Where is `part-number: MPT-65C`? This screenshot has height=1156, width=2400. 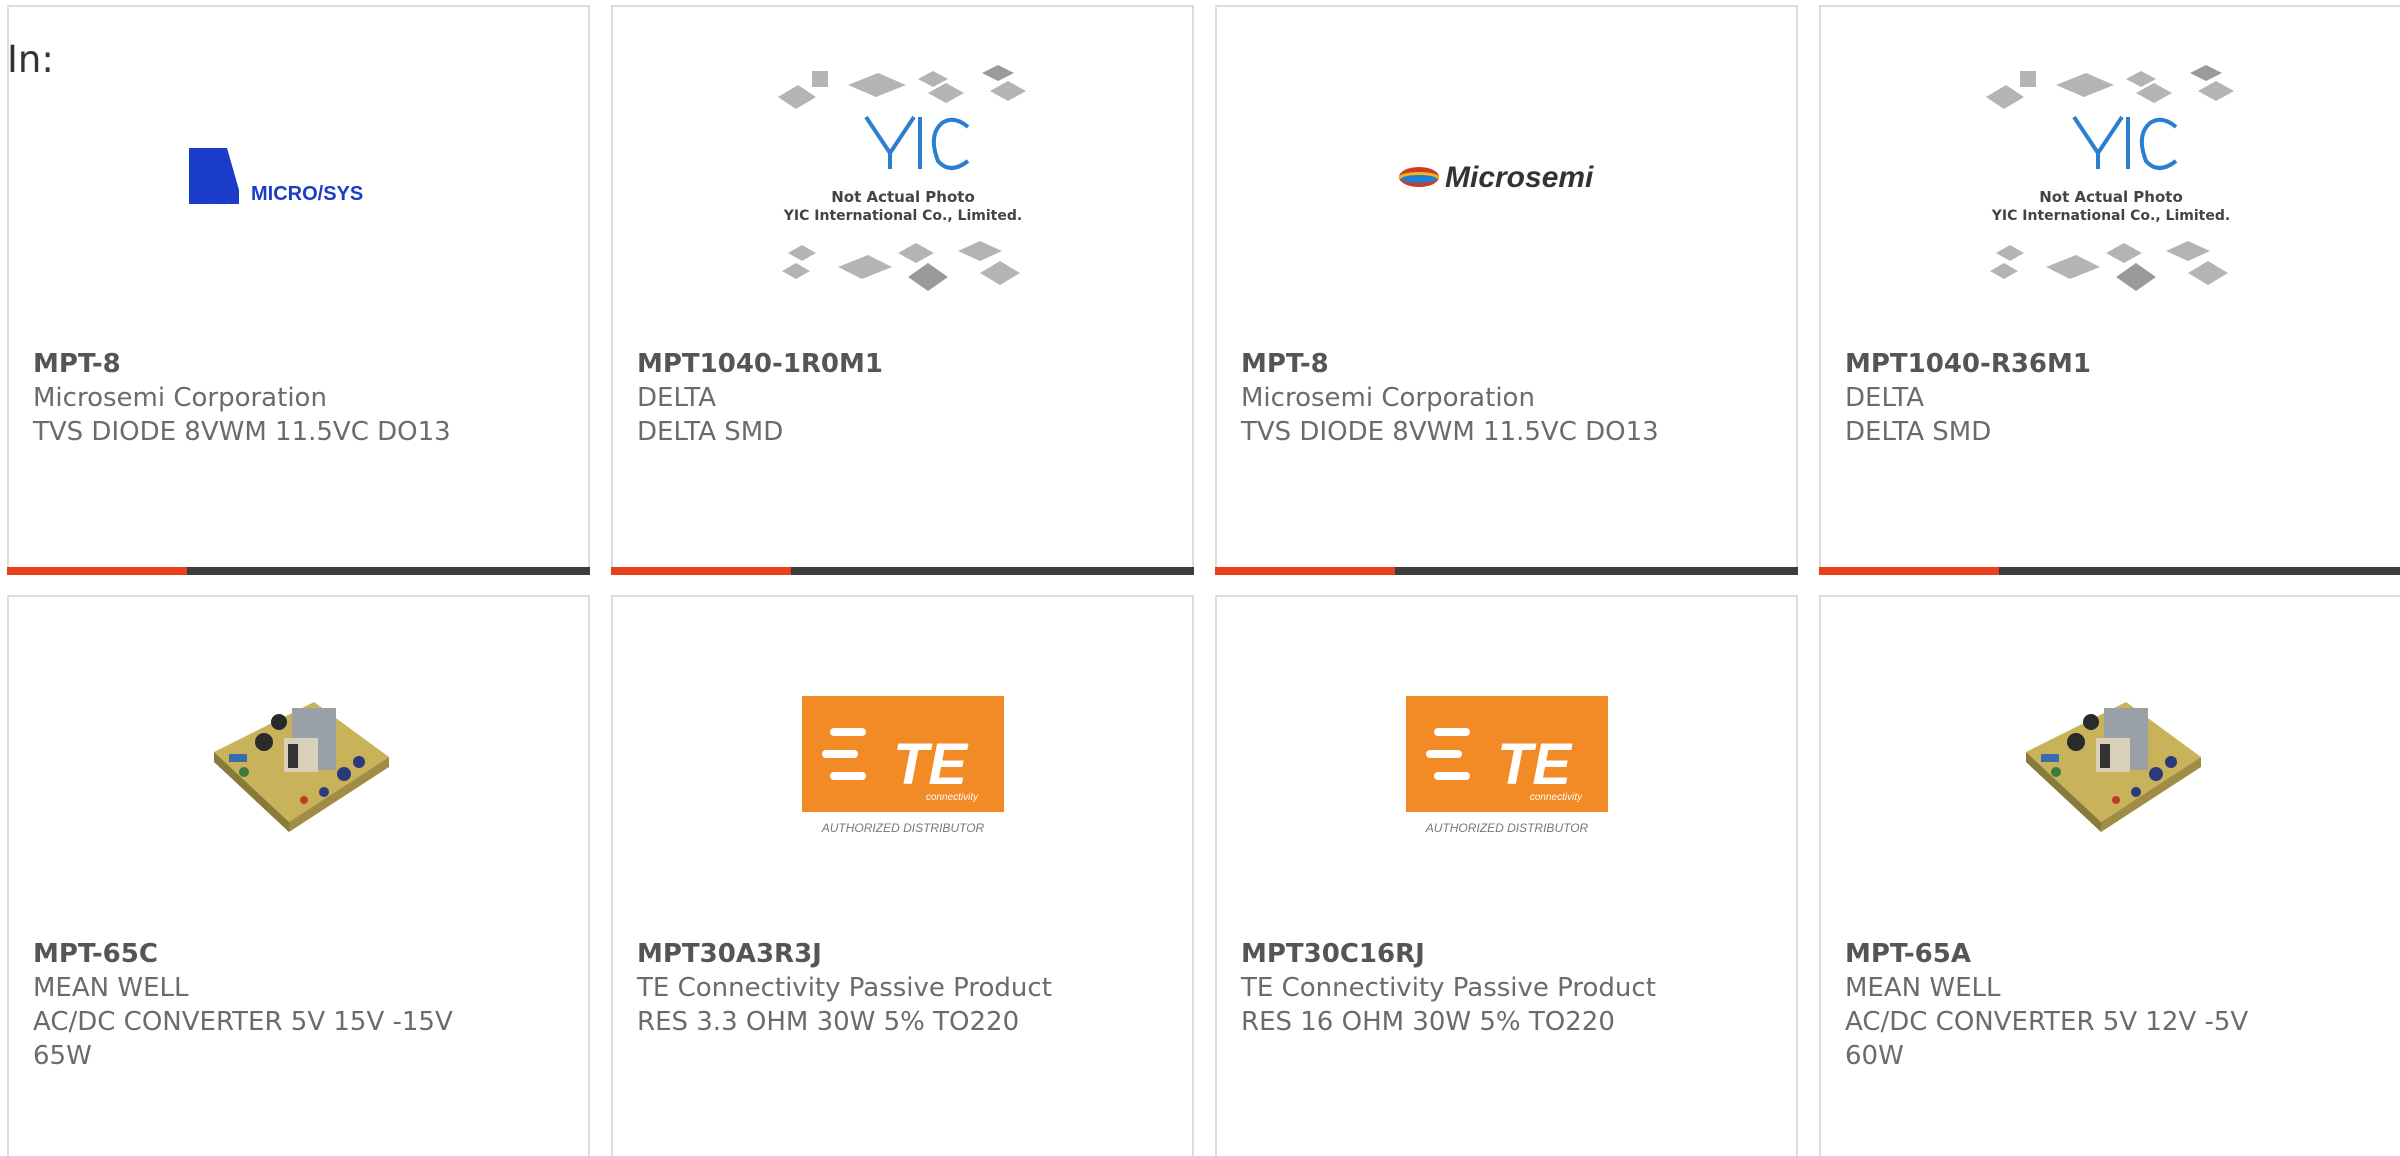
part-number: MPT-65C is located at coordinates (300, 954).